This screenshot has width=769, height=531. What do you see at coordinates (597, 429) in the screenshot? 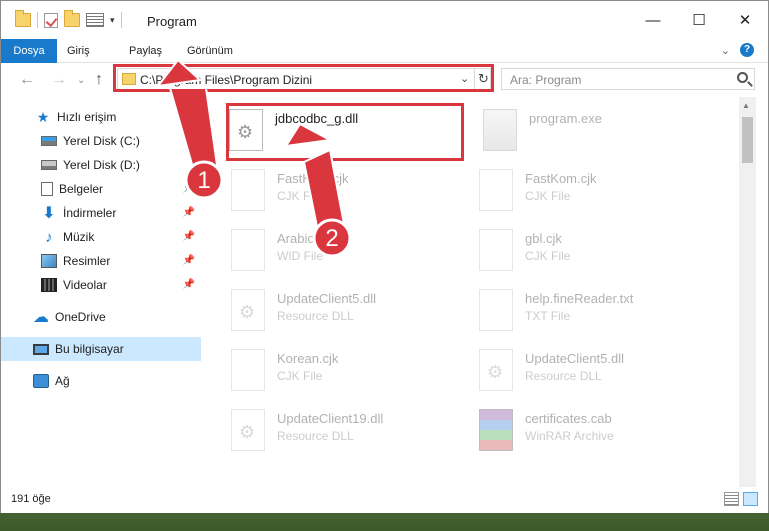
I see `file-item: certificates.cab WinRAR Archive` at bounding box center [597, 429].